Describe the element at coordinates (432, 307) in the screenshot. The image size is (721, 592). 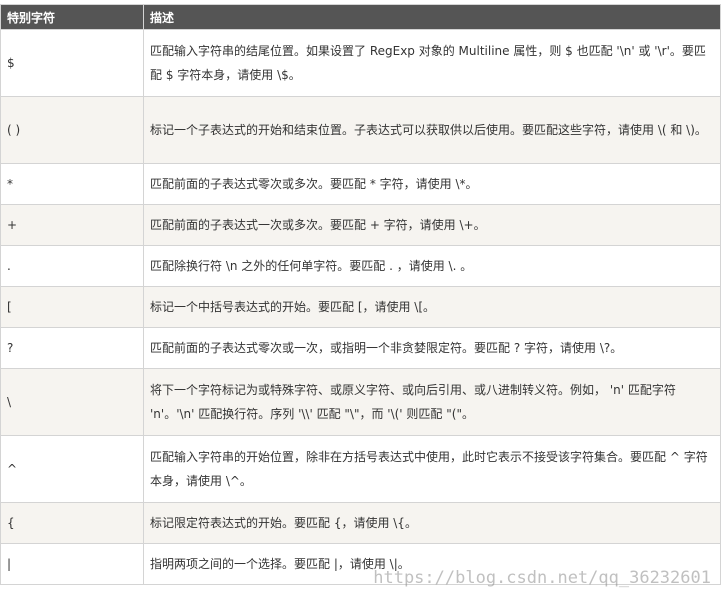
I see `description-cell: 标记一个中括号表达式的开始。要匹配 [，请使用 \[。` at that location.